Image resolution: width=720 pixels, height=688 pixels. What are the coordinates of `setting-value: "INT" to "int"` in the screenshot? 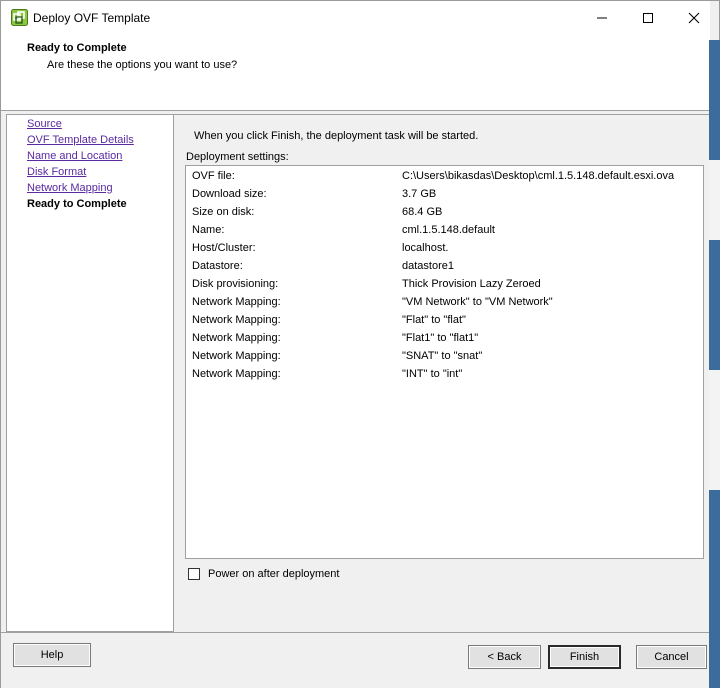 It's located at (432, 374).